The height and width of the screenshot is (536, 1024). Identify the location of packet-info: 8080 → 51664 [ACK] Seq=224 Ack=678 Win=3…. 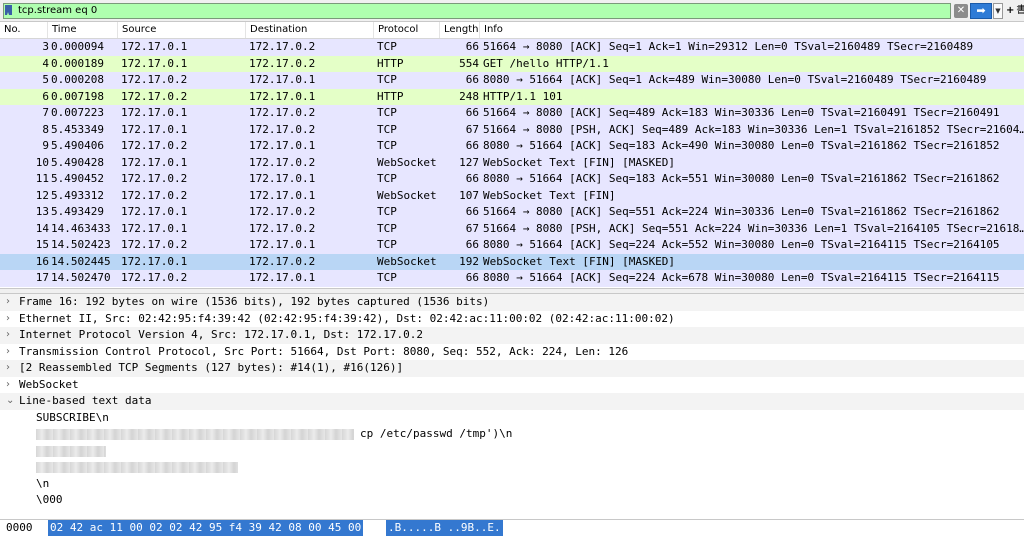
(741, 277).